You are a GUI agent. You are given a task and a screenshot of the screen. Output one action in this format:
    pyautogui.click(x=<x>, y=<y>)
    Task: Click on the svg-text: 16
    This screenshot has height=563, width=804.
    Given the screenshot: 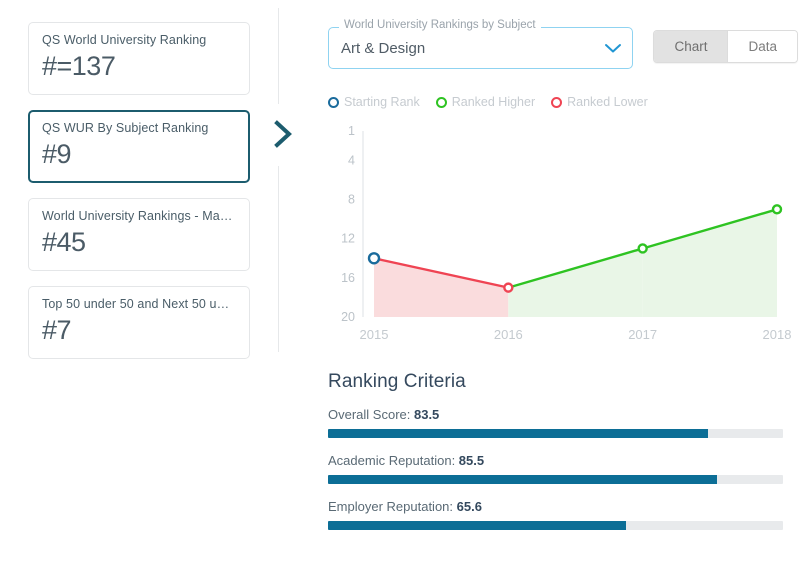 What is the action you would take?
    pyautogui.click(x=348, y=278)
    